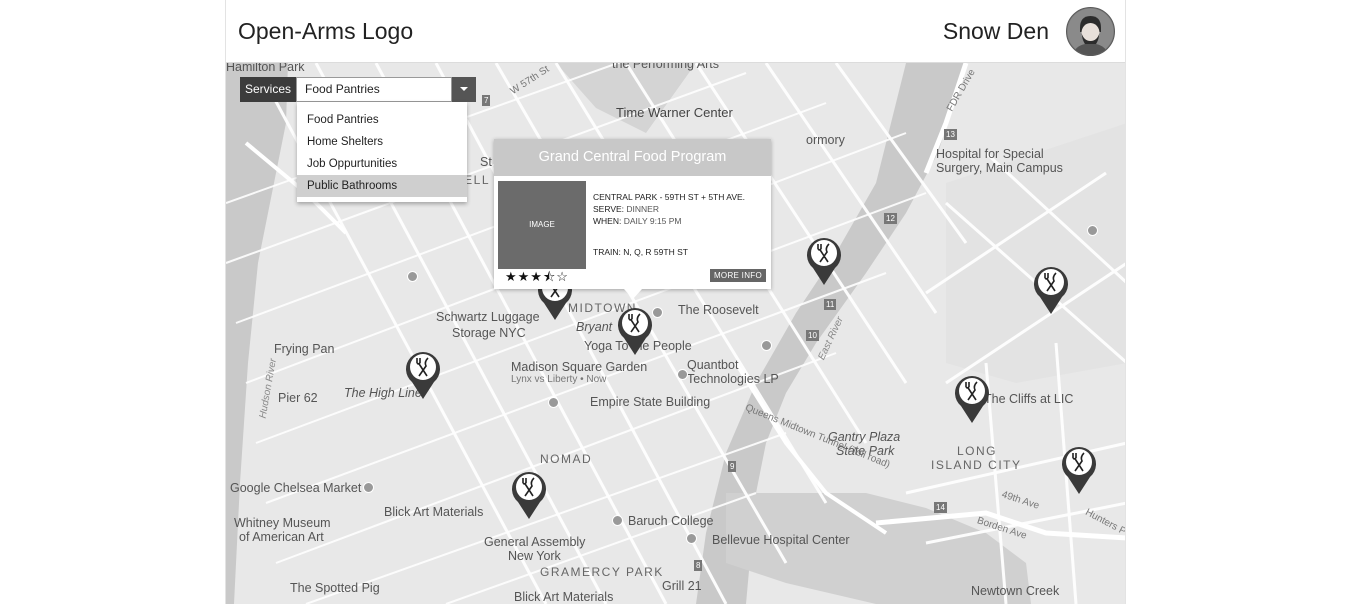 This screenshot has height=604, width=1350. I want to click on shield-12: 12, so click(890, 218).